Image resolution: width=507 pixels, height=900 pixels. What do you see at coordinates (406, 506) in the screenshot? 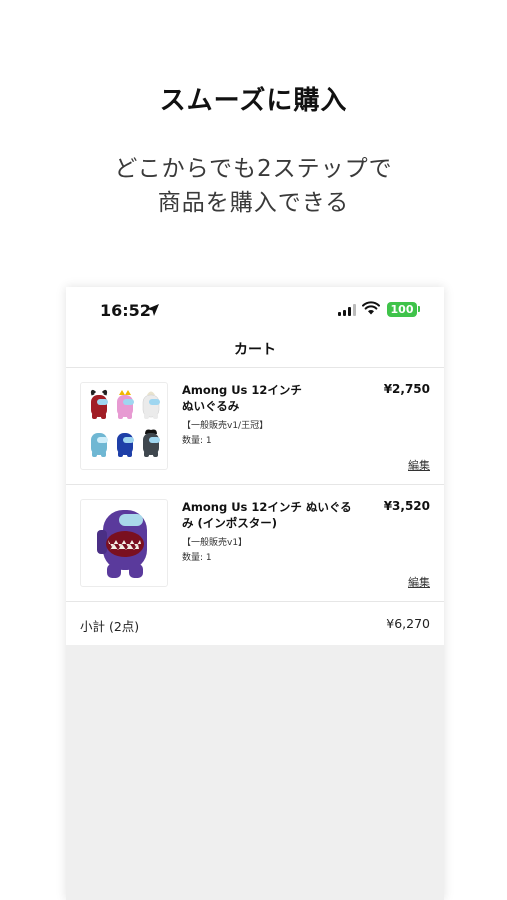
I see `product-price: ¥3,520` at bounding box center [406, 506].